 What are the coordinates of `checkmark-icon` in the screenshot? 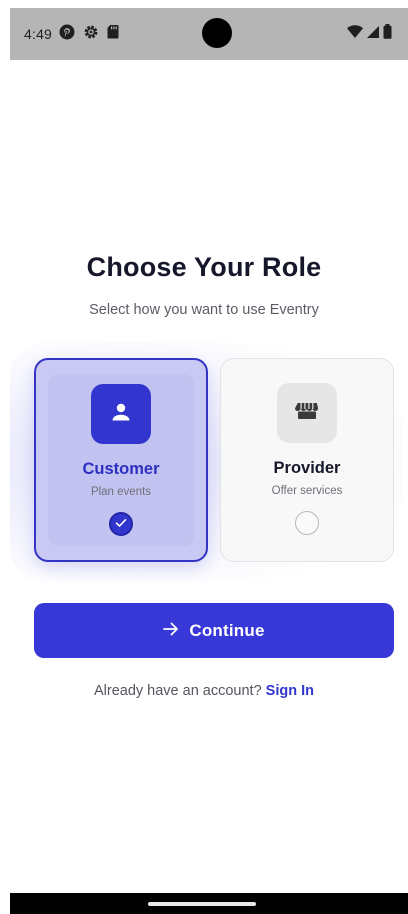 It's located at (121, 524).